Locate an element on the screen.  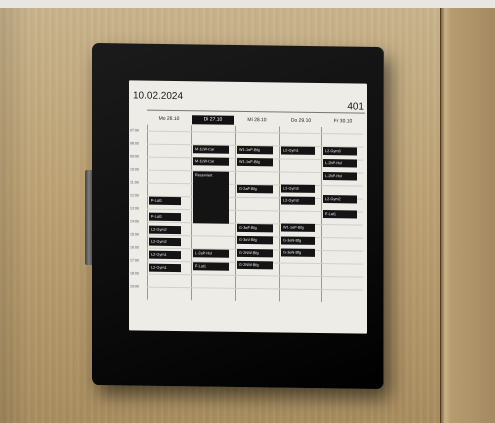
time-label: 16:00 is located at coordinates (134, 247).